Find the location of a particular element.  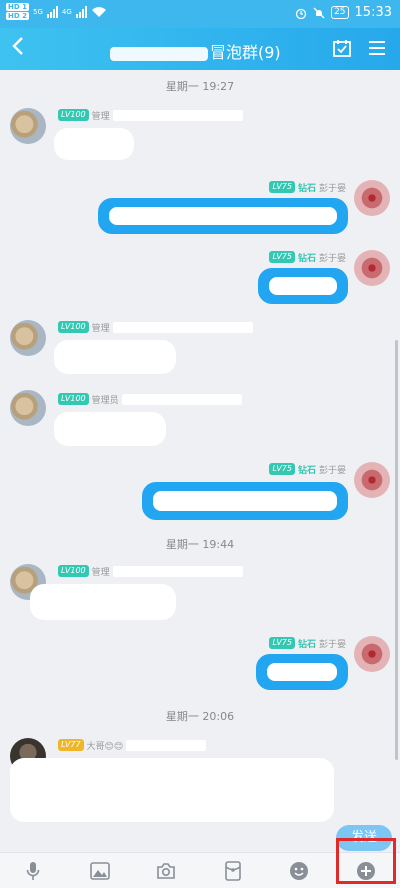

message-meta: LV77 大哥😊😊 is located at coordinates (132, 745).